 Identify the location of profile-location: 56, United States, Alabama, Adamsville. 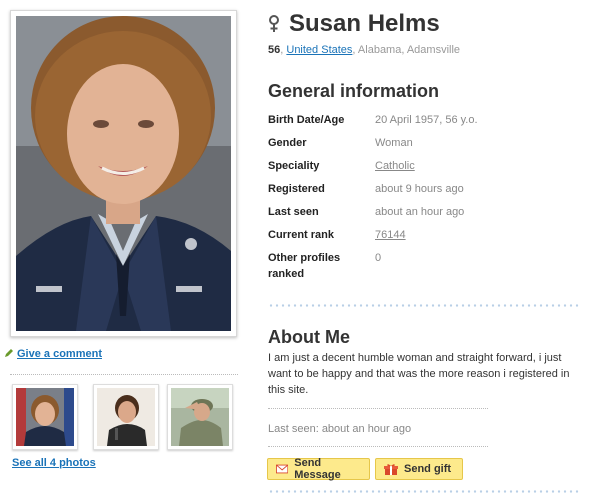
(364, 50).